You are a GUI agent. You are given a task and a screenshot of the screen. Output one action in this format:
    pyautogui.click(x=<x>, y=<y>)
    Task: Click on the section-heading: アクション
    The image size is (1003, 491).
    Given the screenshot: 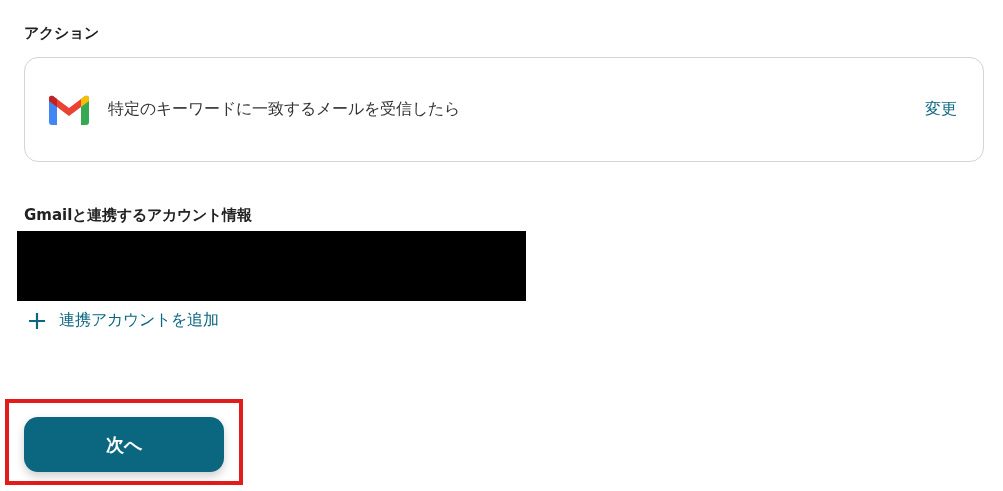 What is the action you would take?
    pyautogui.click(x=61, y=33)
    